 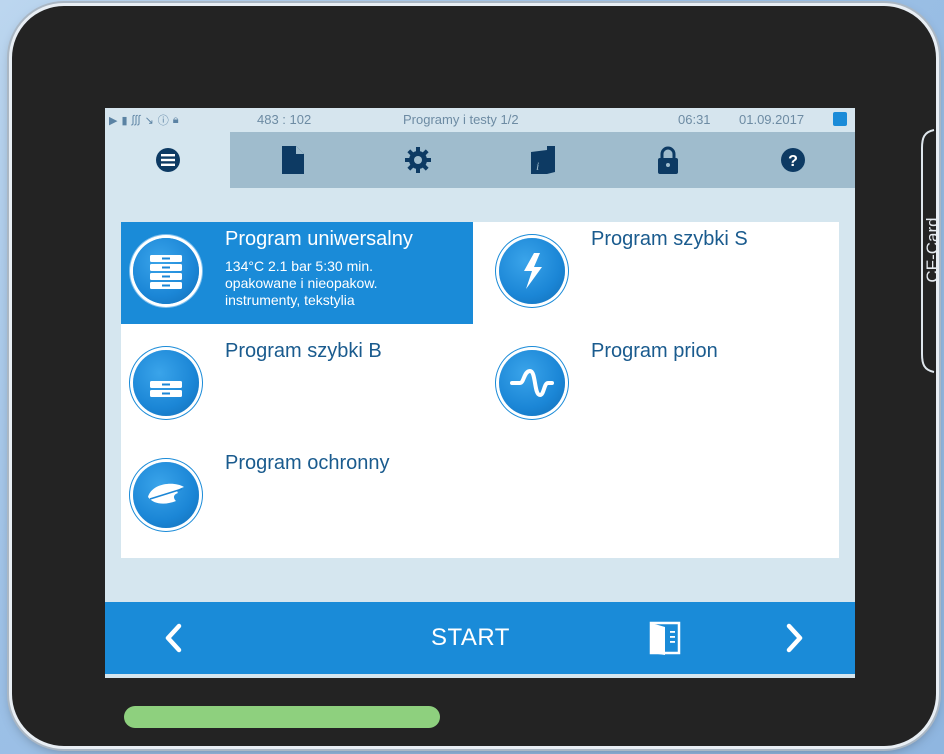 What do you see at coordinates (290, 300) in the screenshot?
I see `program-load: instrumenty, tekstylia` at bounding box center [290, 300].